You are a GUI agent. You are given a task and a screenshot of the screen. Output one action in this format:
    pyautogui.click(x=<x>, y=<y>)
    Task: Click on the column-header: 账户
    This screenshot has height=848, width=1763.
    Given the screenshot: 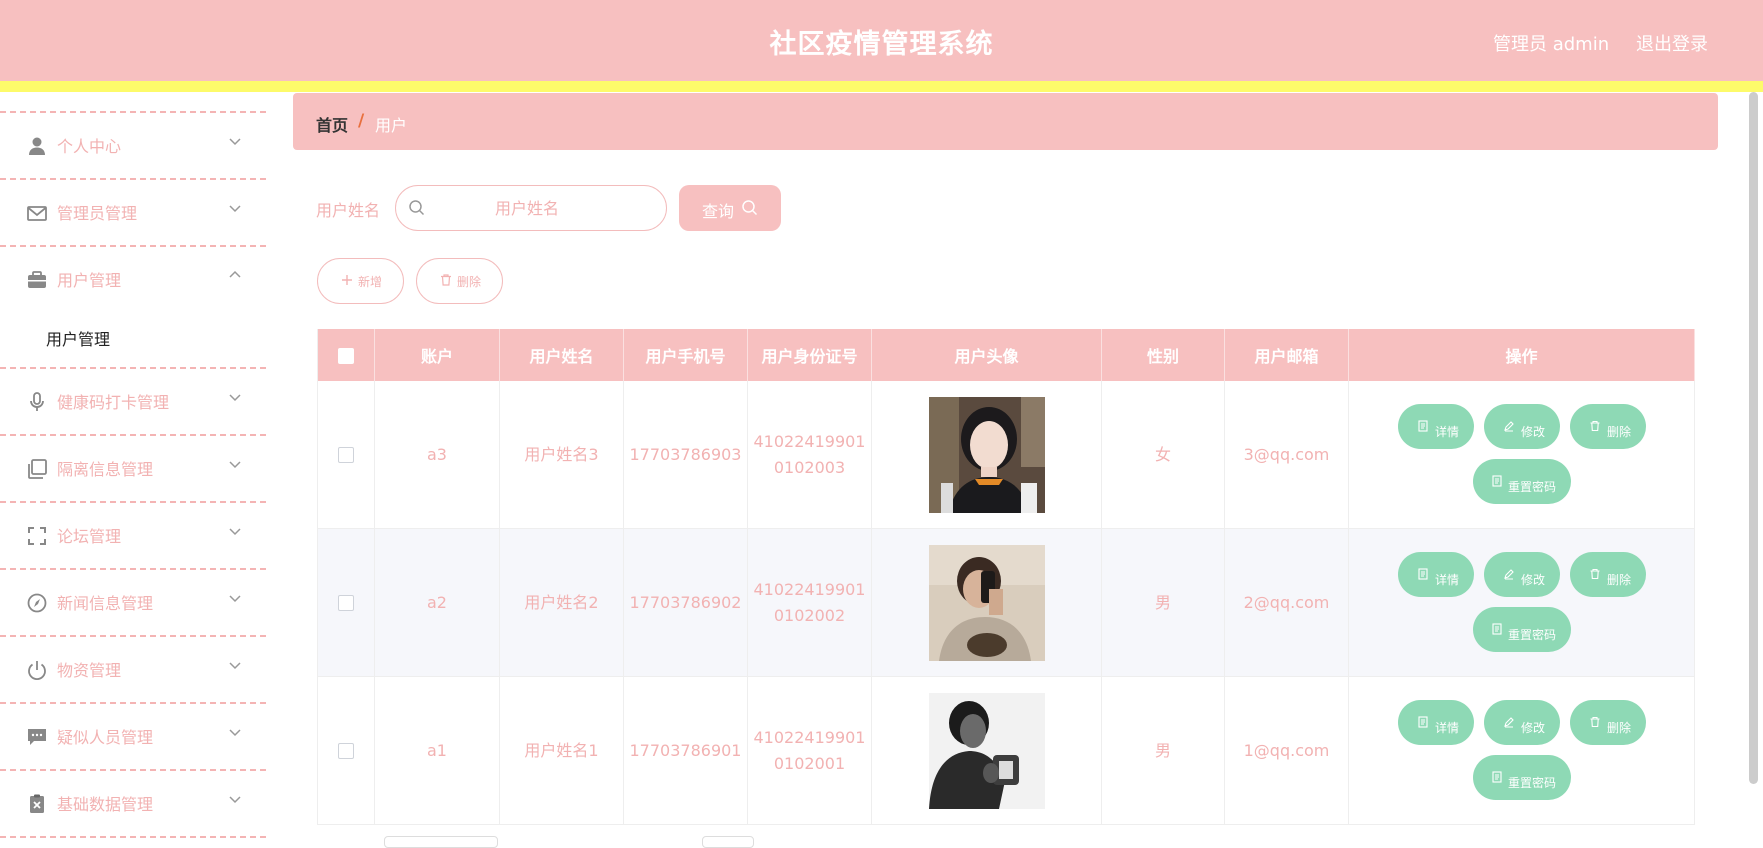 What is the action you would take?
    pyautogui.click(x=437, y=355)
    